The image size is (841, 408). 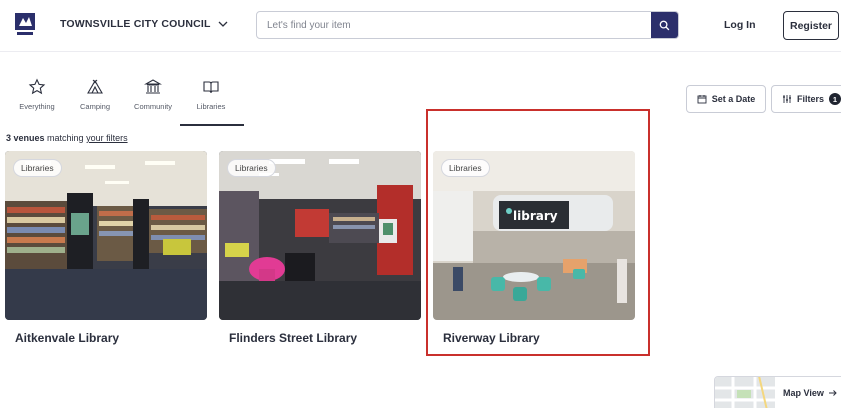 I want to click on council-selector: TOWNSVILLE CITY COUNCIL, so click(x=144, y=24).